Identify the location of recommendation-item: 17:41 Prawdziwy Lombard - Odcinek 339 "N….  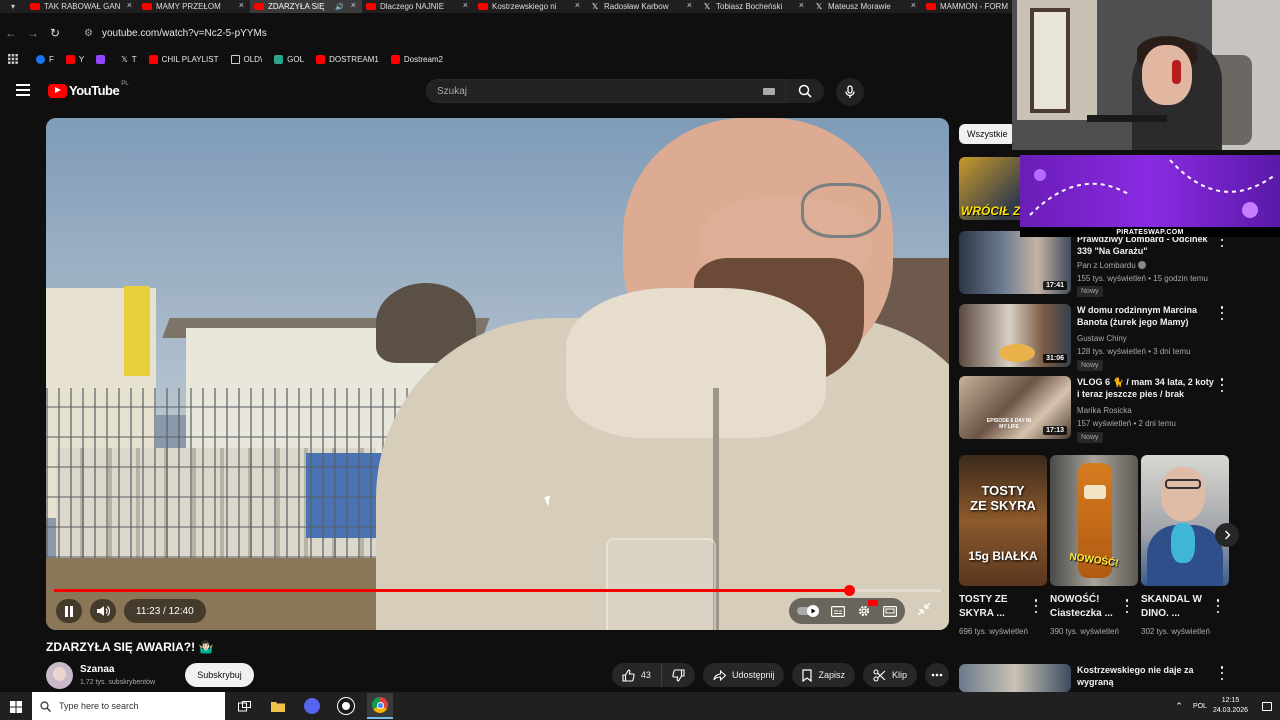
(1094, 264).